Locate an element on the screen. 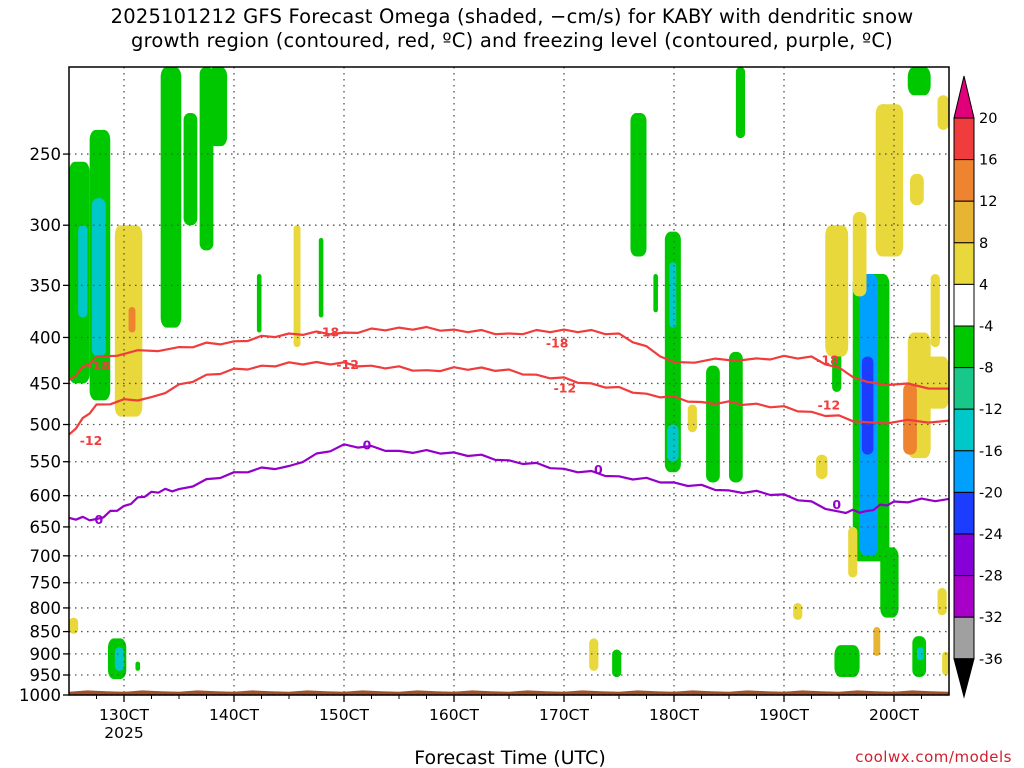  y-tick-label-500: 500 is located at coordinates (46, 425).